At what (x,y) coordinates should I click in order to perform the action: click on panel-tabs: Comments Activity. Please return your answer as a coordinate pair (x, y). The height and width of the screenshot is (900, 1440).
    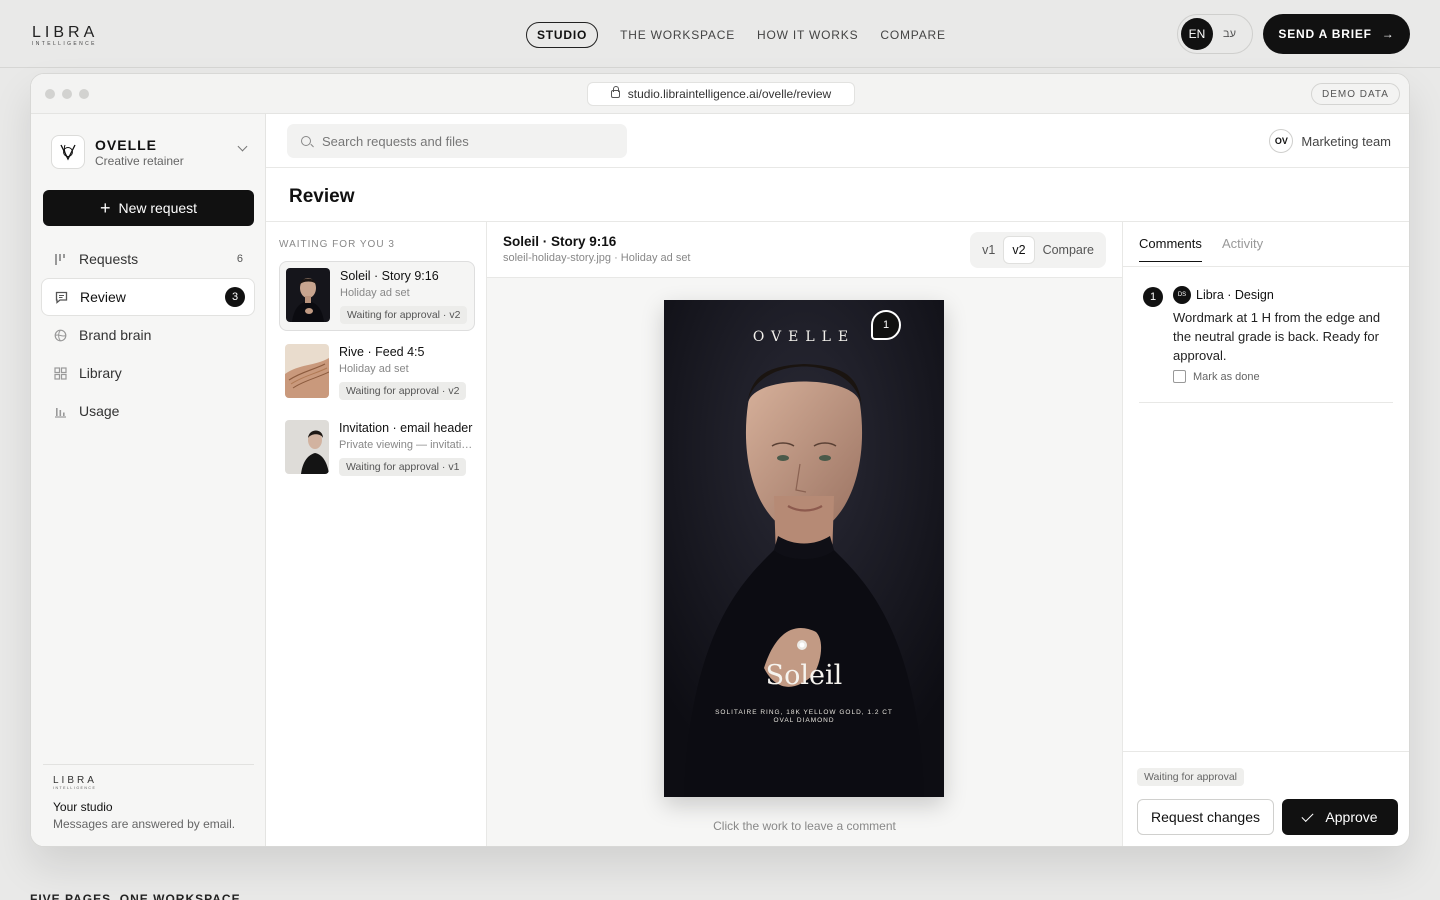
    Looking at the image, I should click on (1266, 244).